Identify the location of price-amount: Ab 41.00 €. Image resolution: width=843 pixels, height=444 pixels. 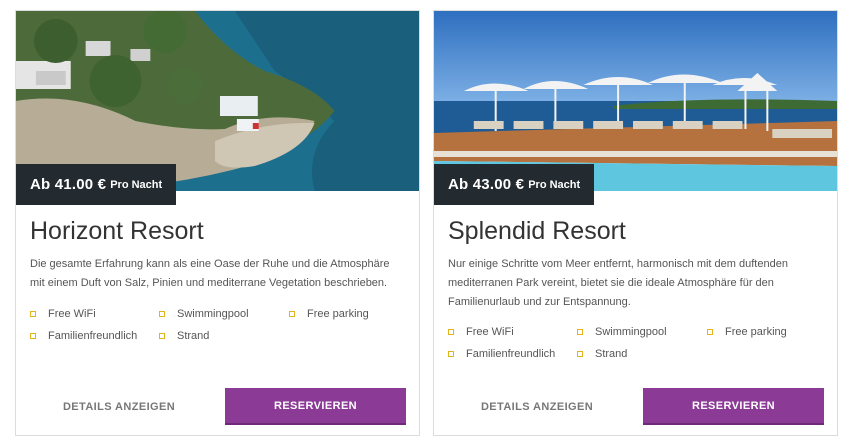
(68, 184).